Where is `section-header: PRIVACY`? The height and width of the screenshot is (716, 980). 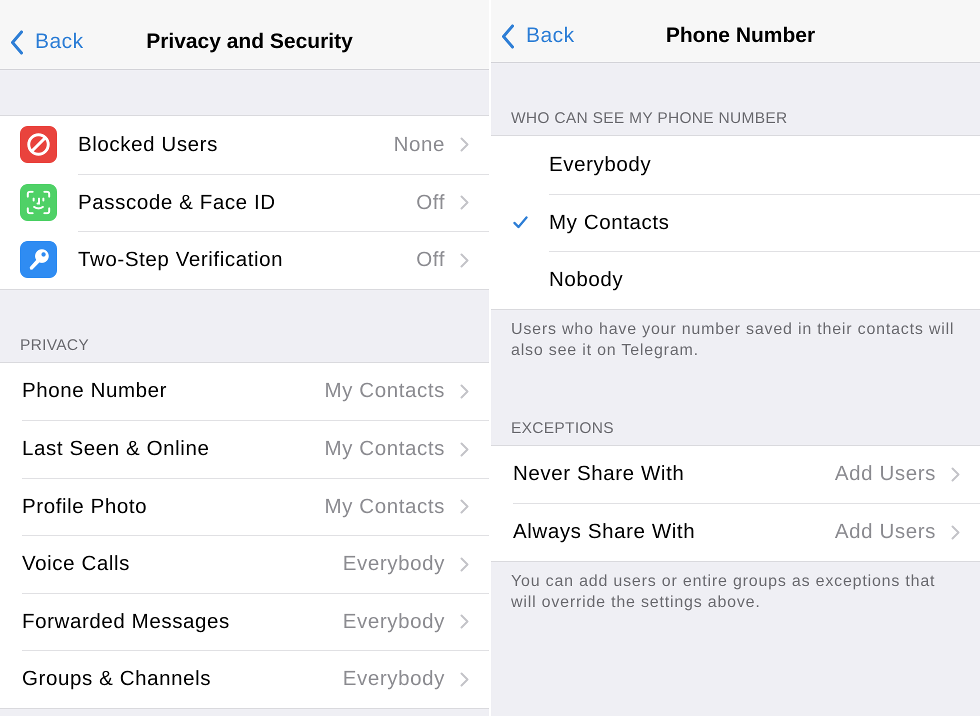 section-header: PRIVACY is located at coordinates (54, 346).